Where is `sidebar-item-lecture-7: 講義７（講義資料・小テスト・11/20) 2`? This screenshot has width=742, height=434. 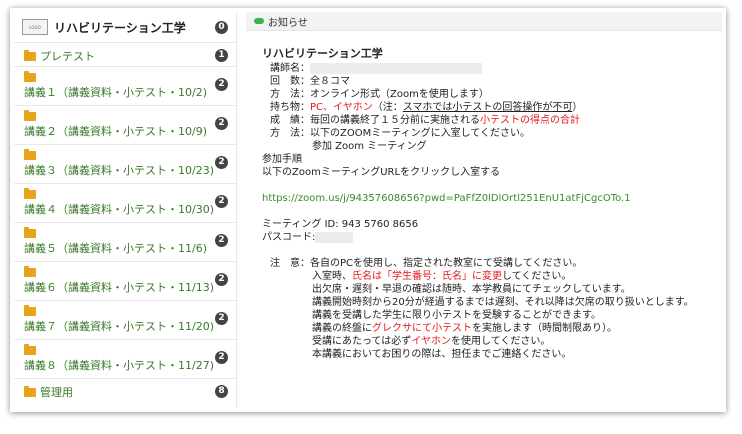
sidebar-item-lecture-7: 講義７（講義資料・小テスト・11/20) 2 is located at coordinates (125, 319).